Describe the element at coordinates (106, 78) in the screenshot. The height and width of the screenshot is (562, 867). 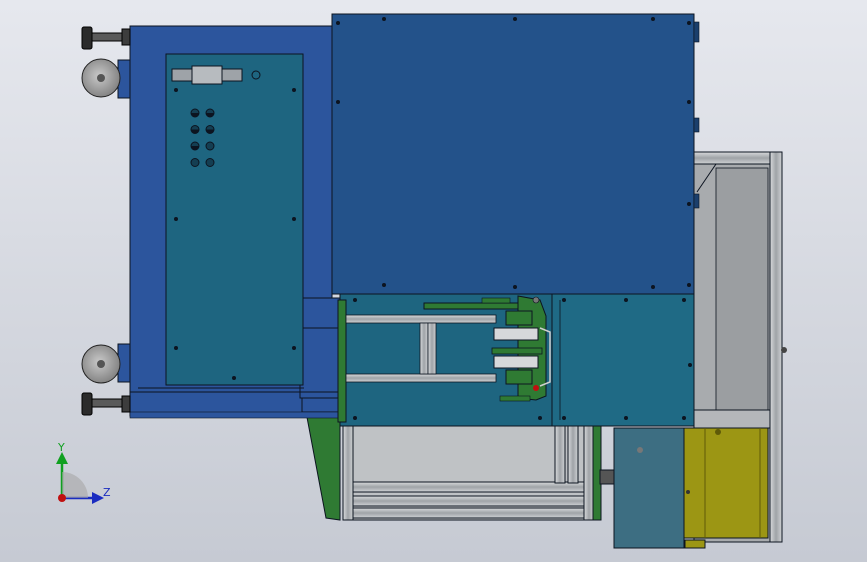
I see `caster-wheel-top` at that location.